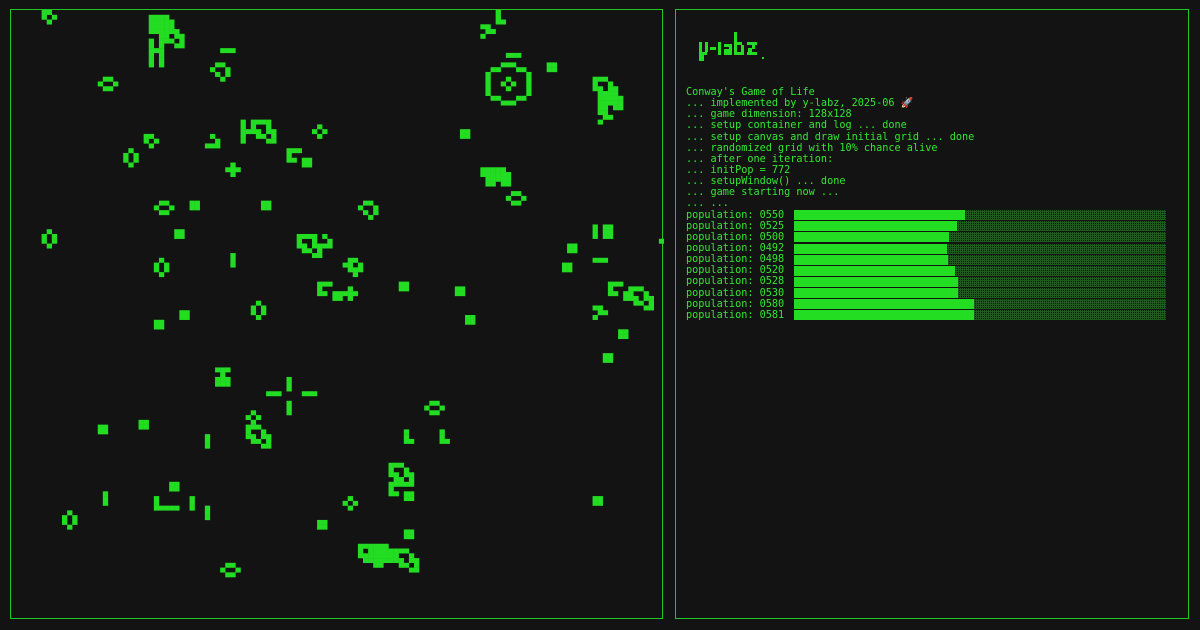 The width and height of the screenshot is (1200, 630). I want to click on population-label: population: 0581, so click(735, 315).